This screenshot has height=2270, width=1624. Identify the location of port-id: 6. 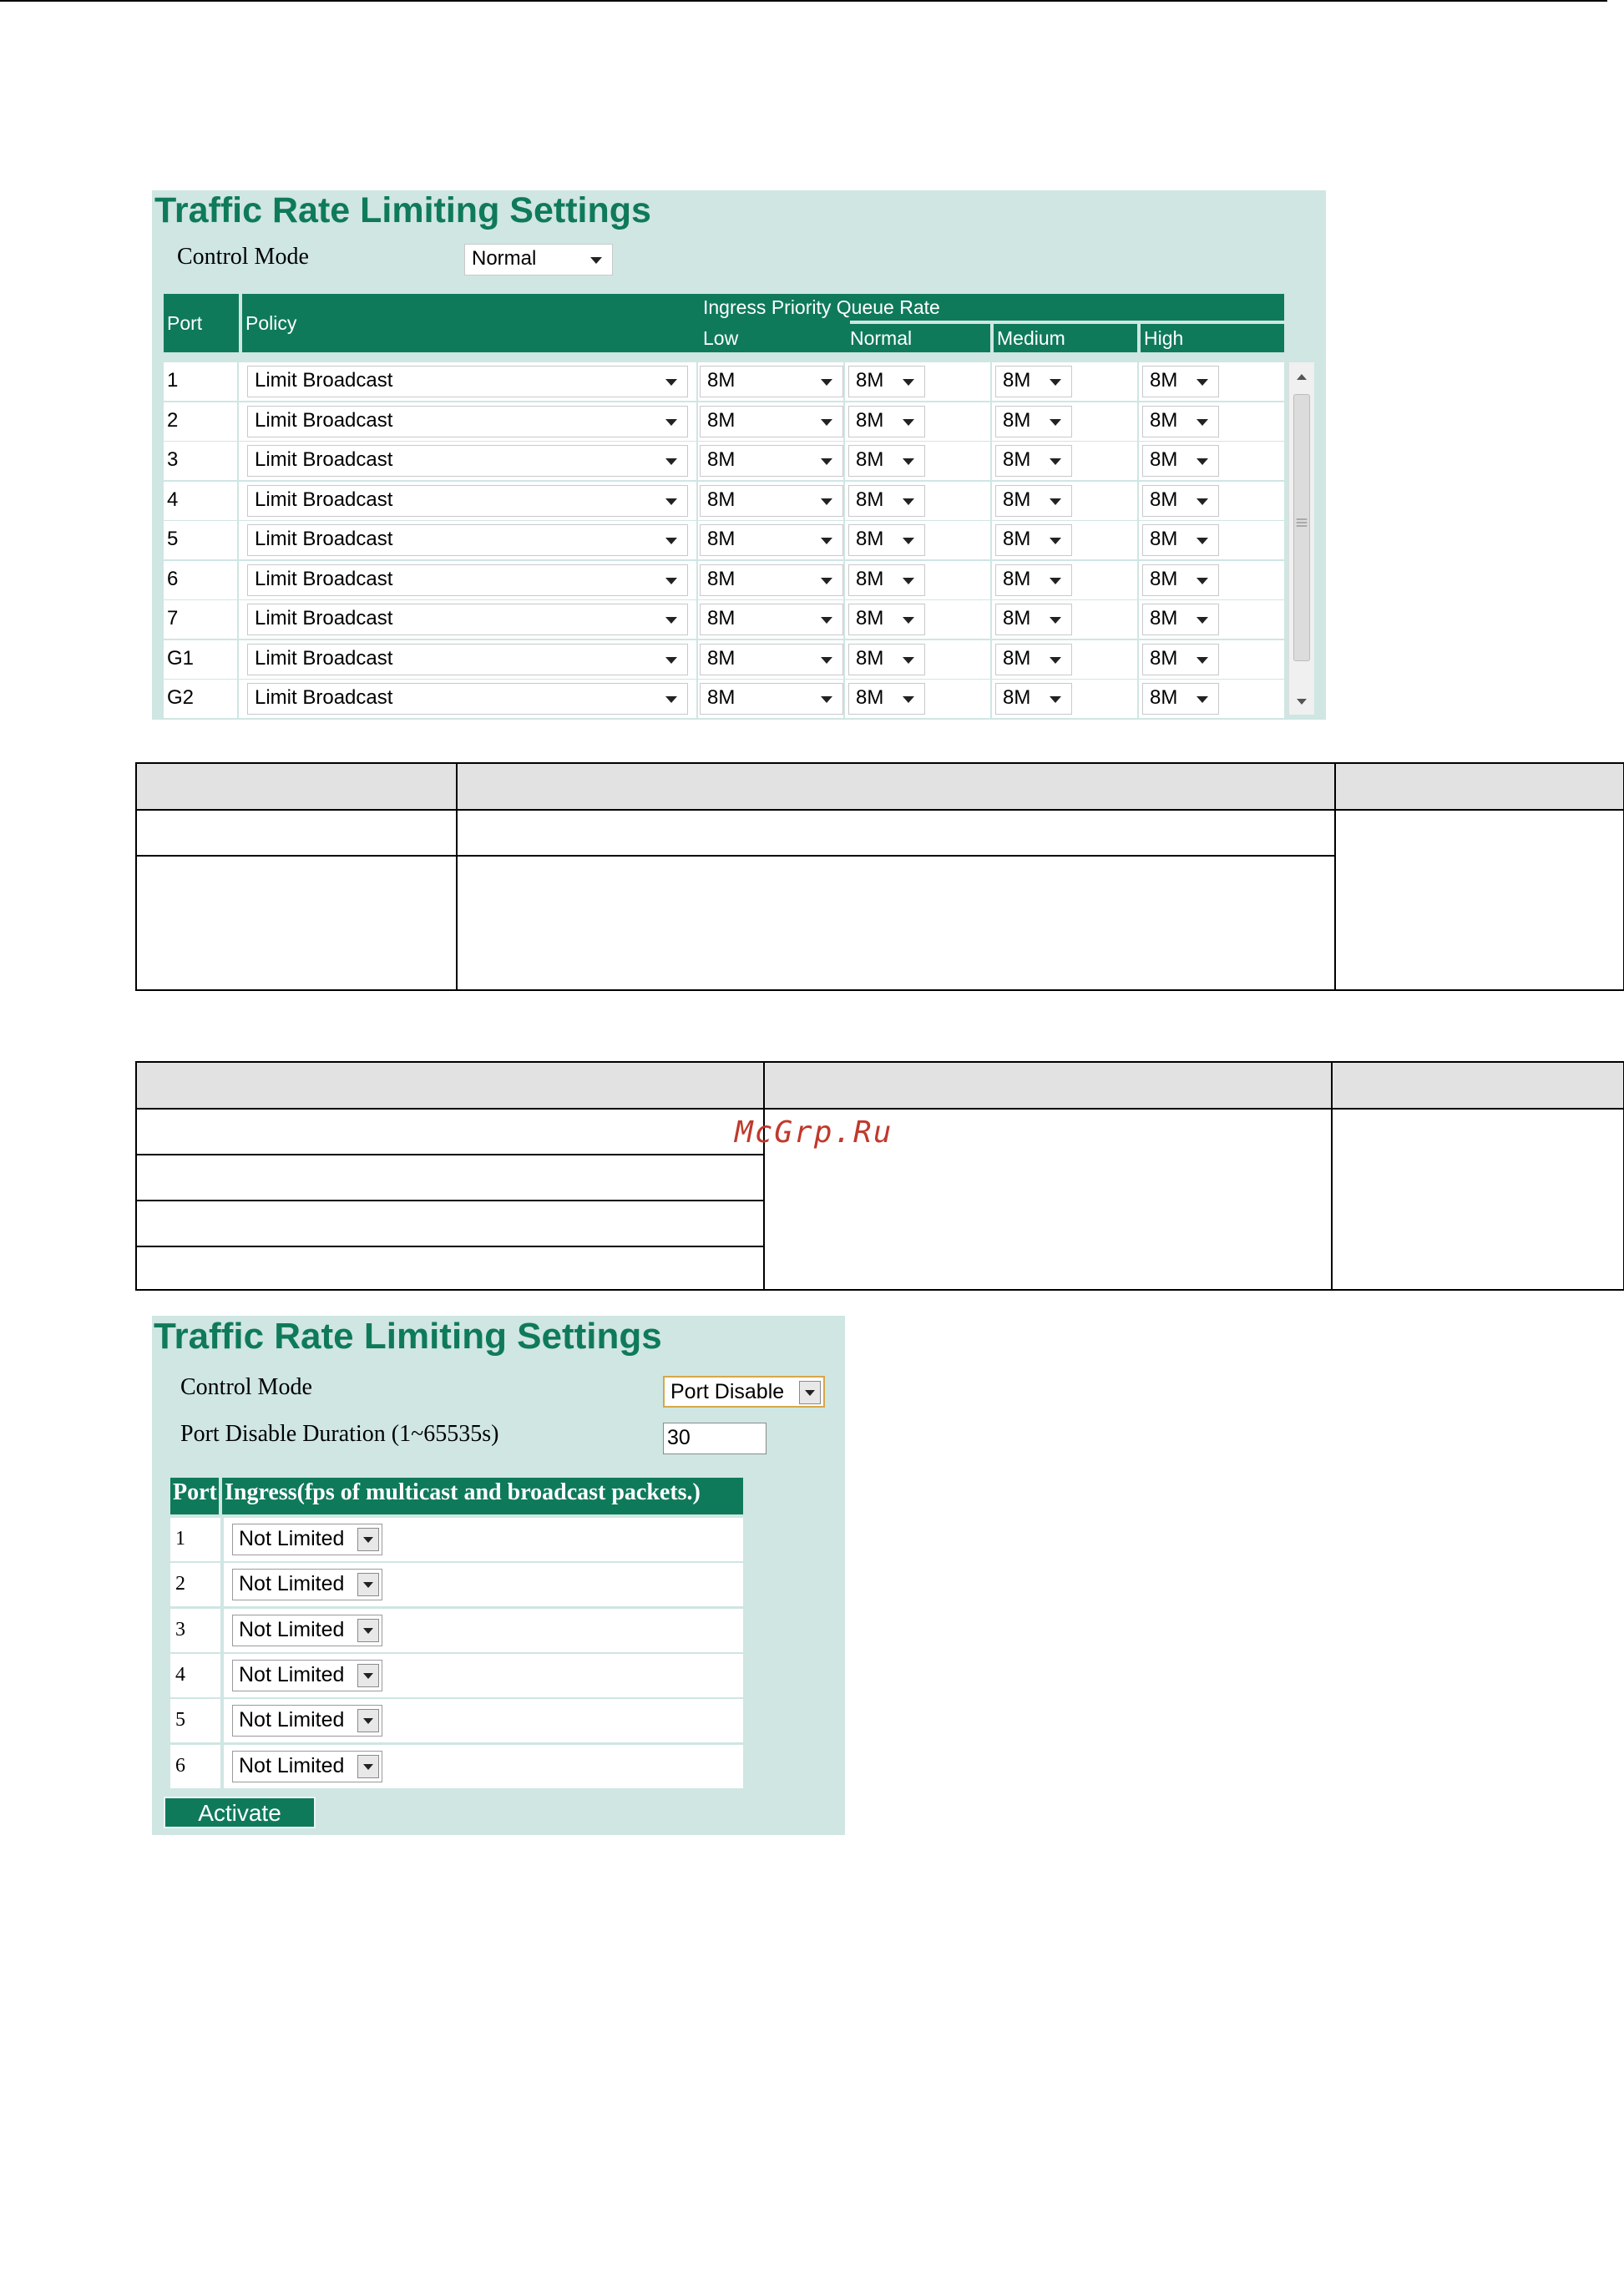
(173, 579).